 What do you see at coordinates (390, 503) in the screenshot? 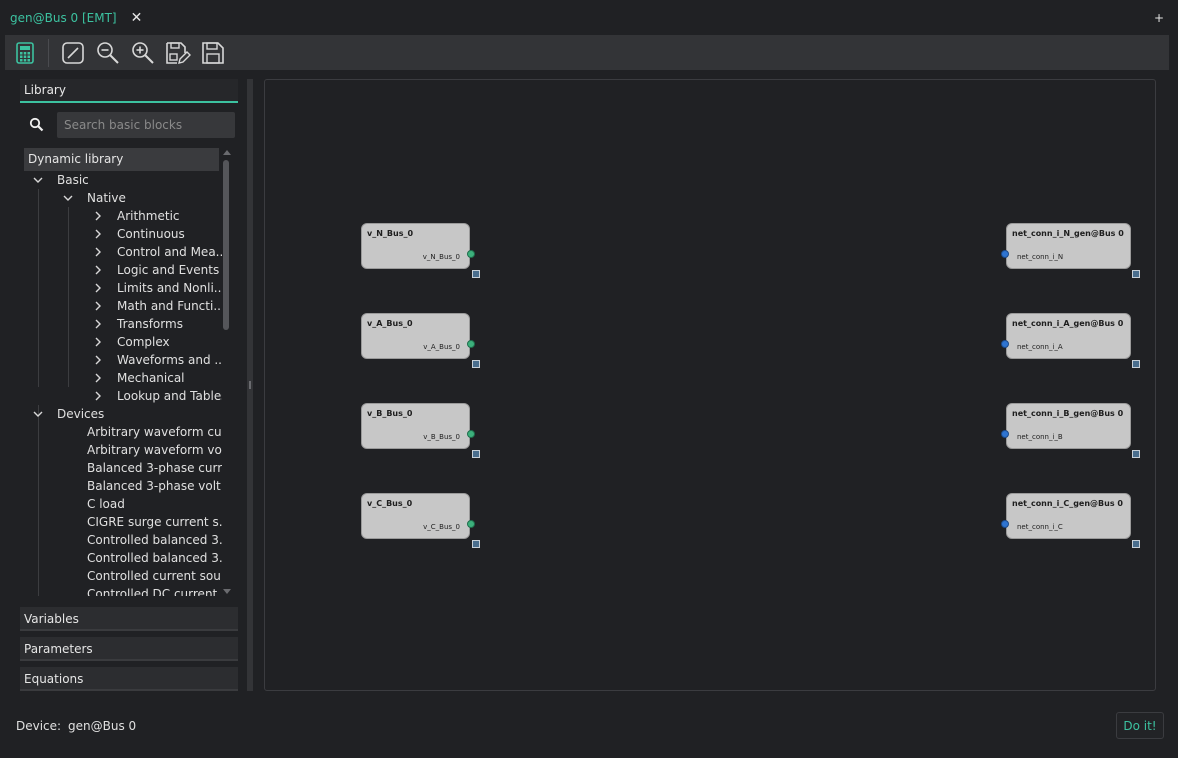
I see `block-title: v_C_Bus_0` at bounding box center [390, 503].